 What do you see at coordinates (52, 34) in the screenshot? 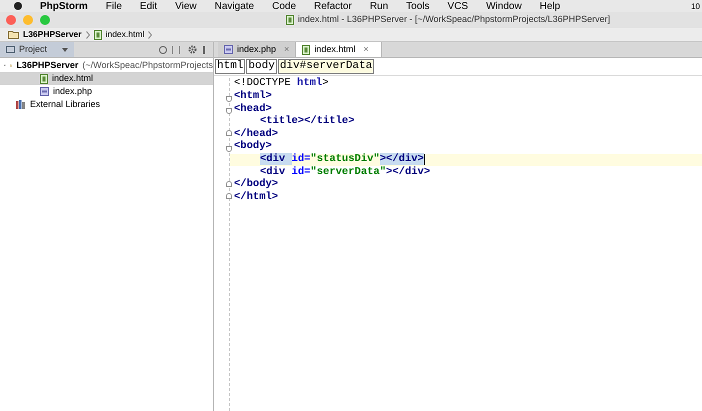
I see `breadcrumb-item: L36PHPServer` at bounding box center [52, 34].